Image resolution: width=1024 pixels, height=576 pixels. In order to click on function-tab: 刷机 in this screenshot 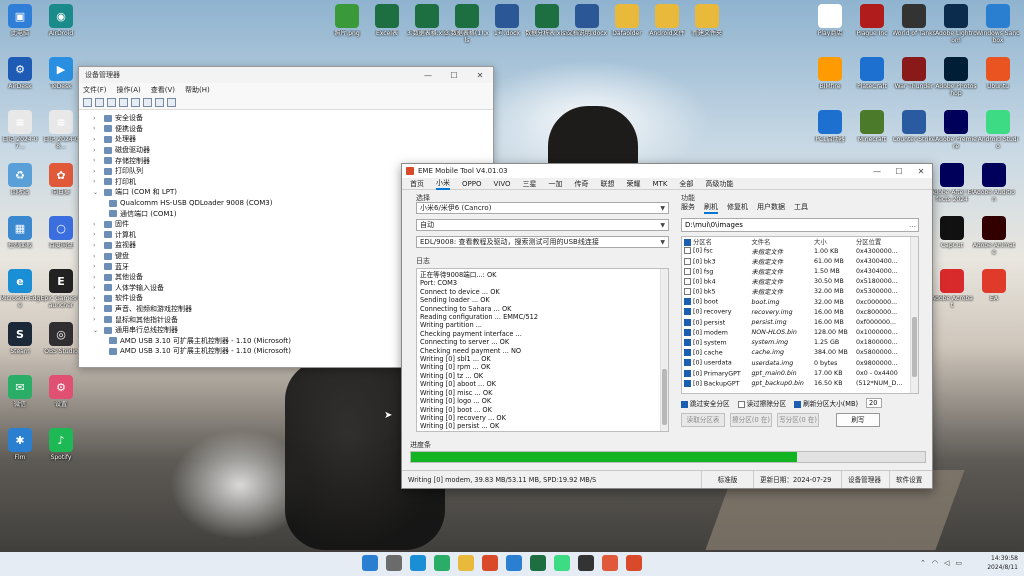, I will do `click(711, 208)`.